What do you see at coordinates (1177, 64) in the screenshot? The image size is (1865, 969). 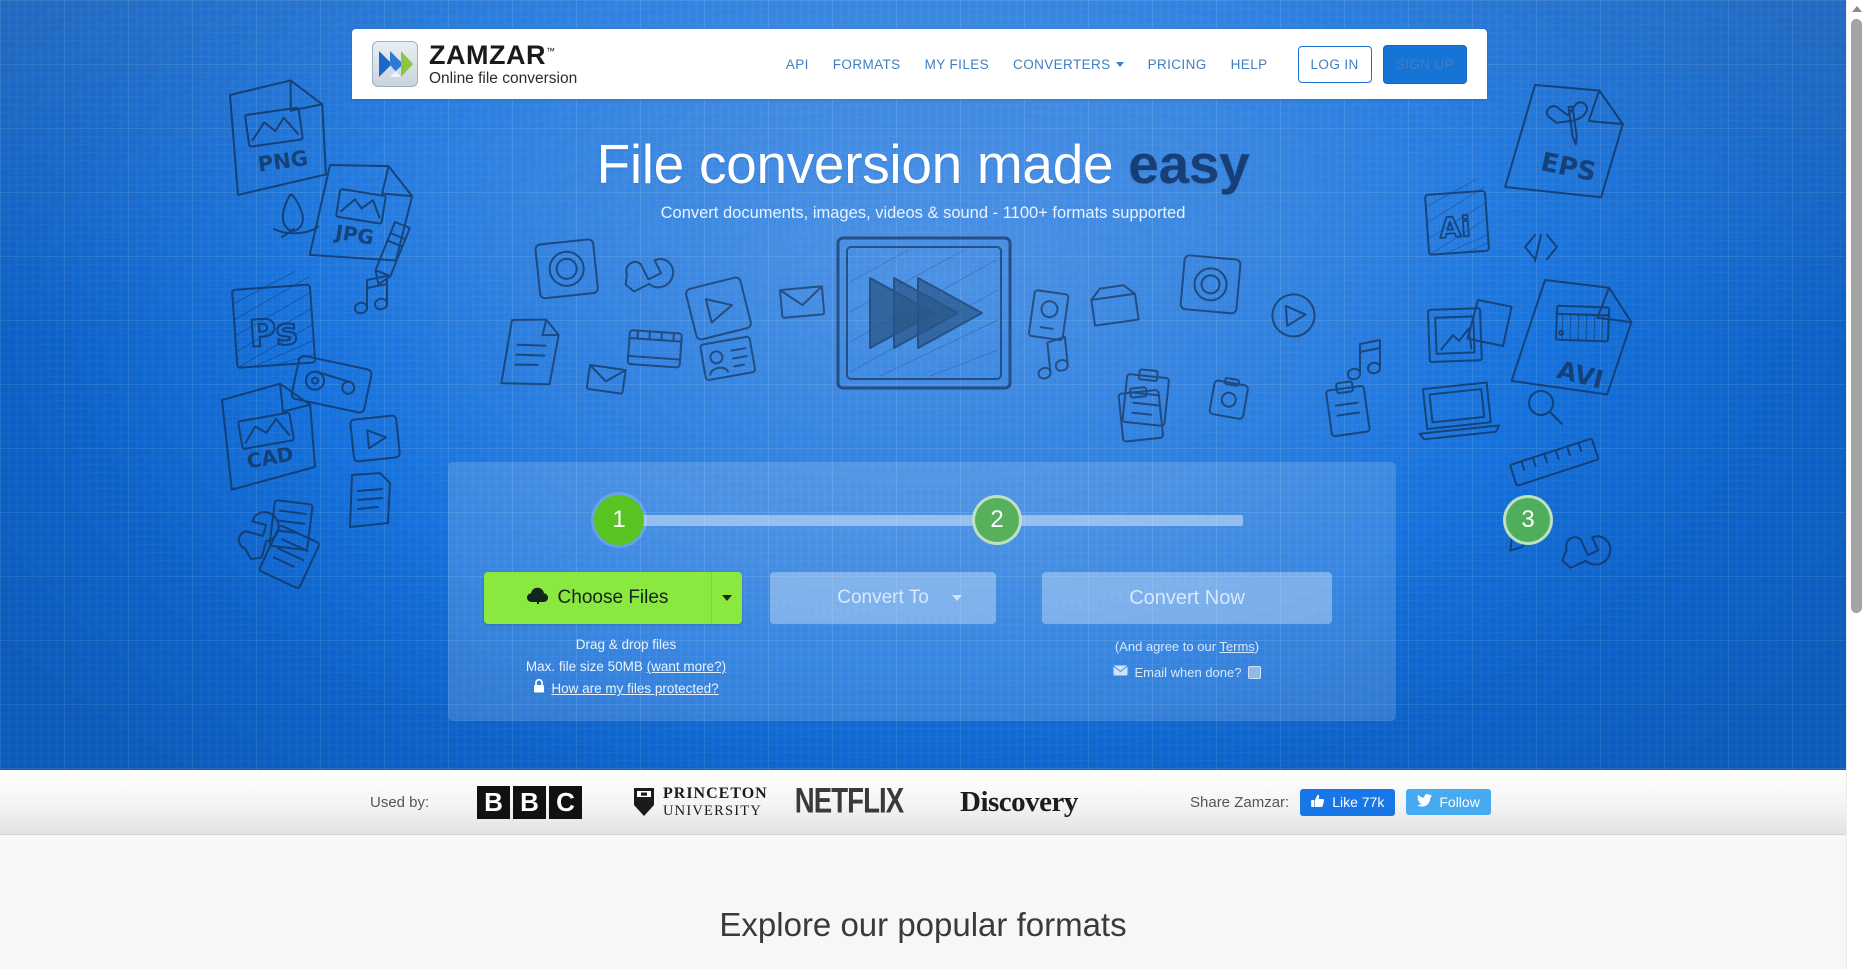 I see `nav-item-pricing: PRICING` at bounding box center [1177, 64].